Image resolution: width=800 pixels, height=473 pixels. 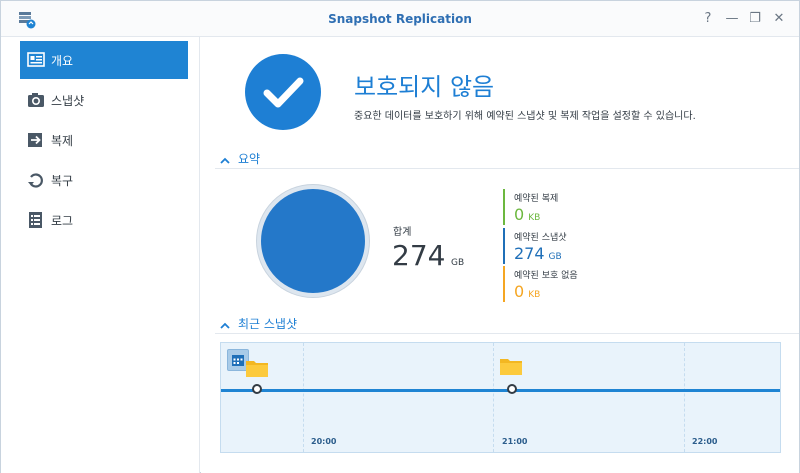 What do you see at coordinates (779, 19) in the screenshot?
I see `close-button: ✕` at bounding box center [779, 19].